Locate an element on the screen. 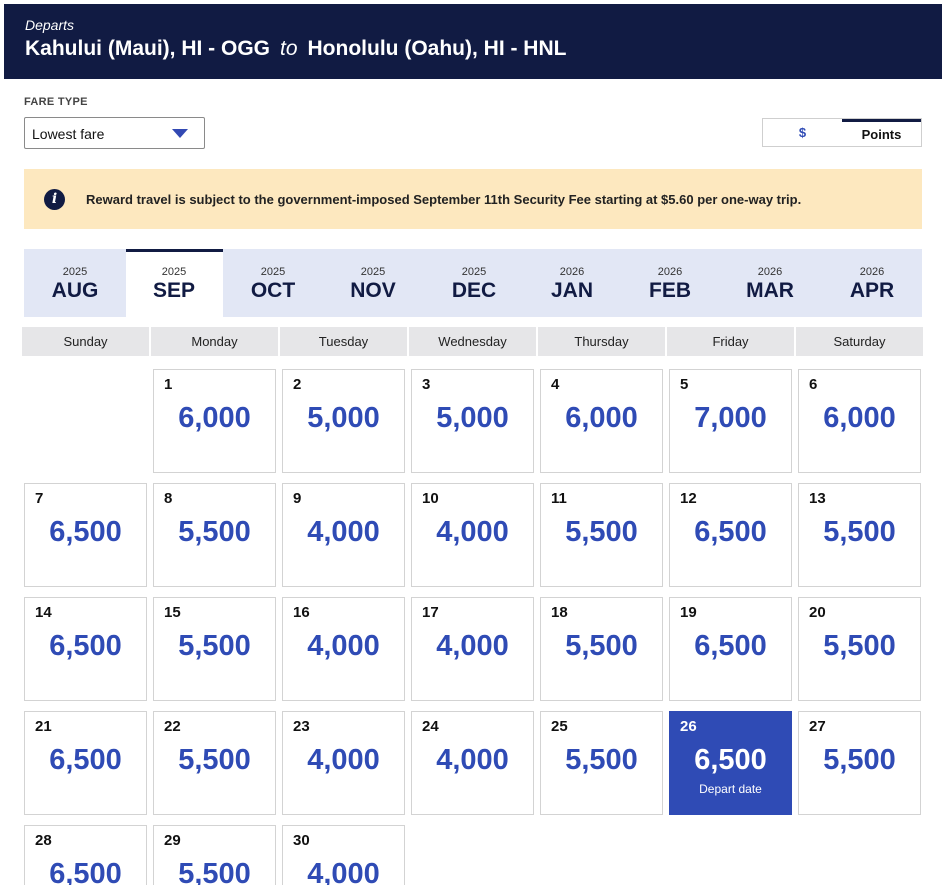 This screenshot has width=947, height=885. month-tab-sep: 2025 SEP is located at coordinates (174, 283).